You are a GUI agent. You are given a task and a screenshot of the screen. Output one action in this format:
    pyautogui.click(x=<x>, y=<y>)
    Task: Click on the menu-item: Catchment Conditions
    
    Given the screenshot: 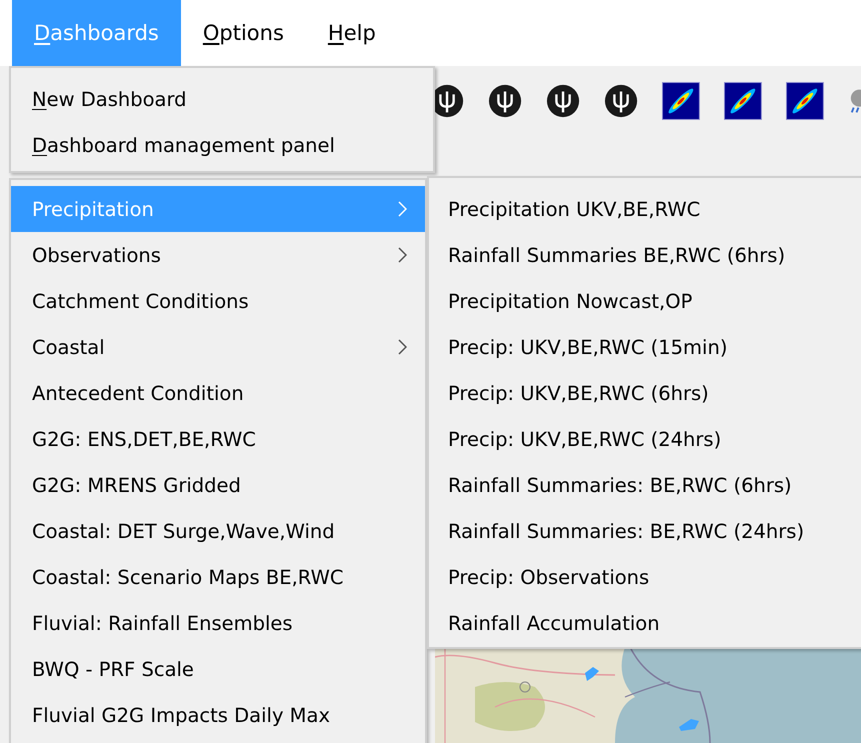 What is the action you would take?
    pyautogui.click(x=218, y=301)
    